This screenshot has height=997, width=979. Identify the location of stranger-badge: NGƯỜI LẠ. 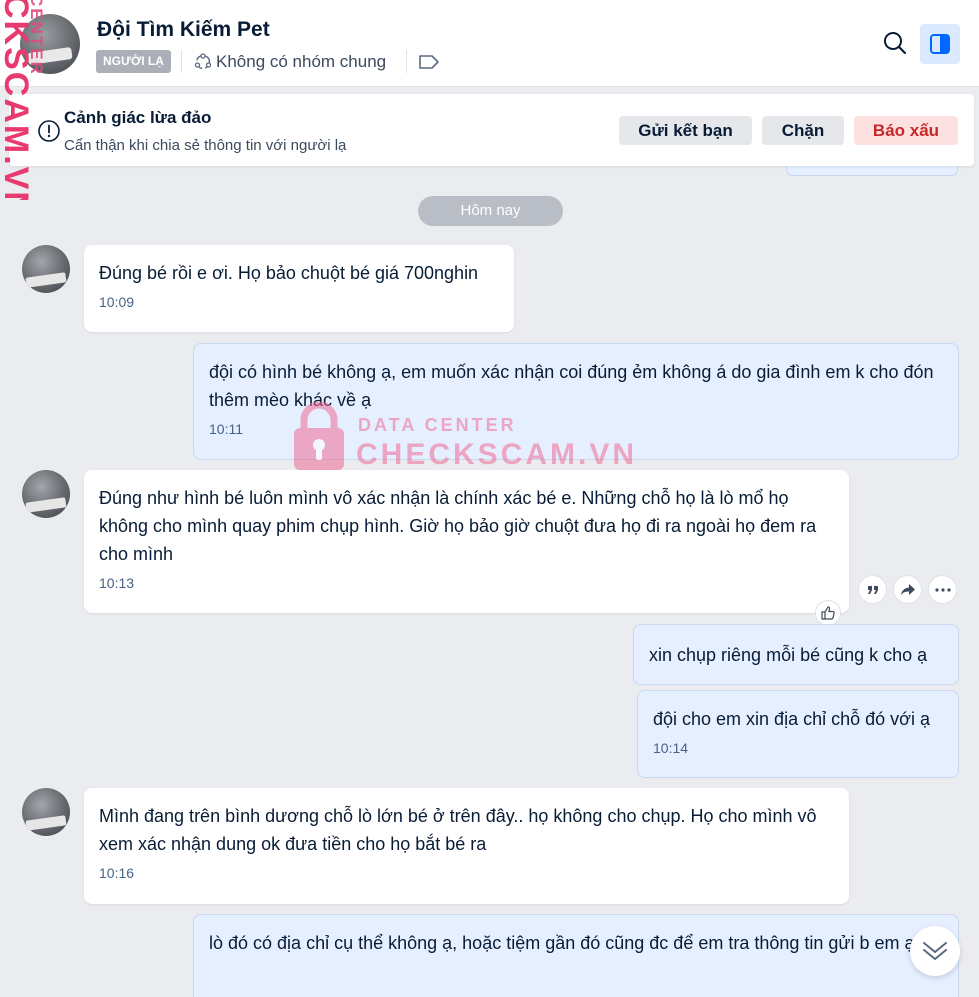
(133, 61).